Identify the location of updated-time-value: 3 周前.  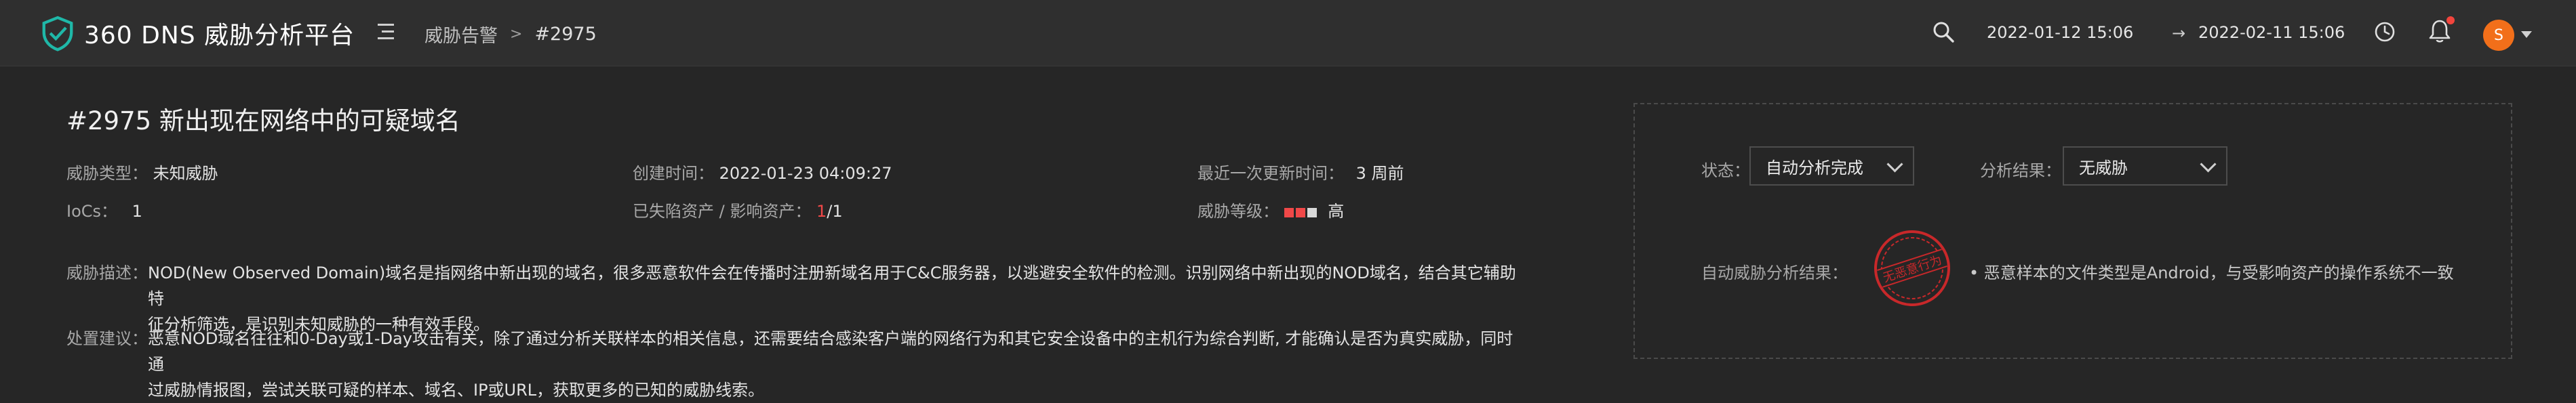
(1379, 174).